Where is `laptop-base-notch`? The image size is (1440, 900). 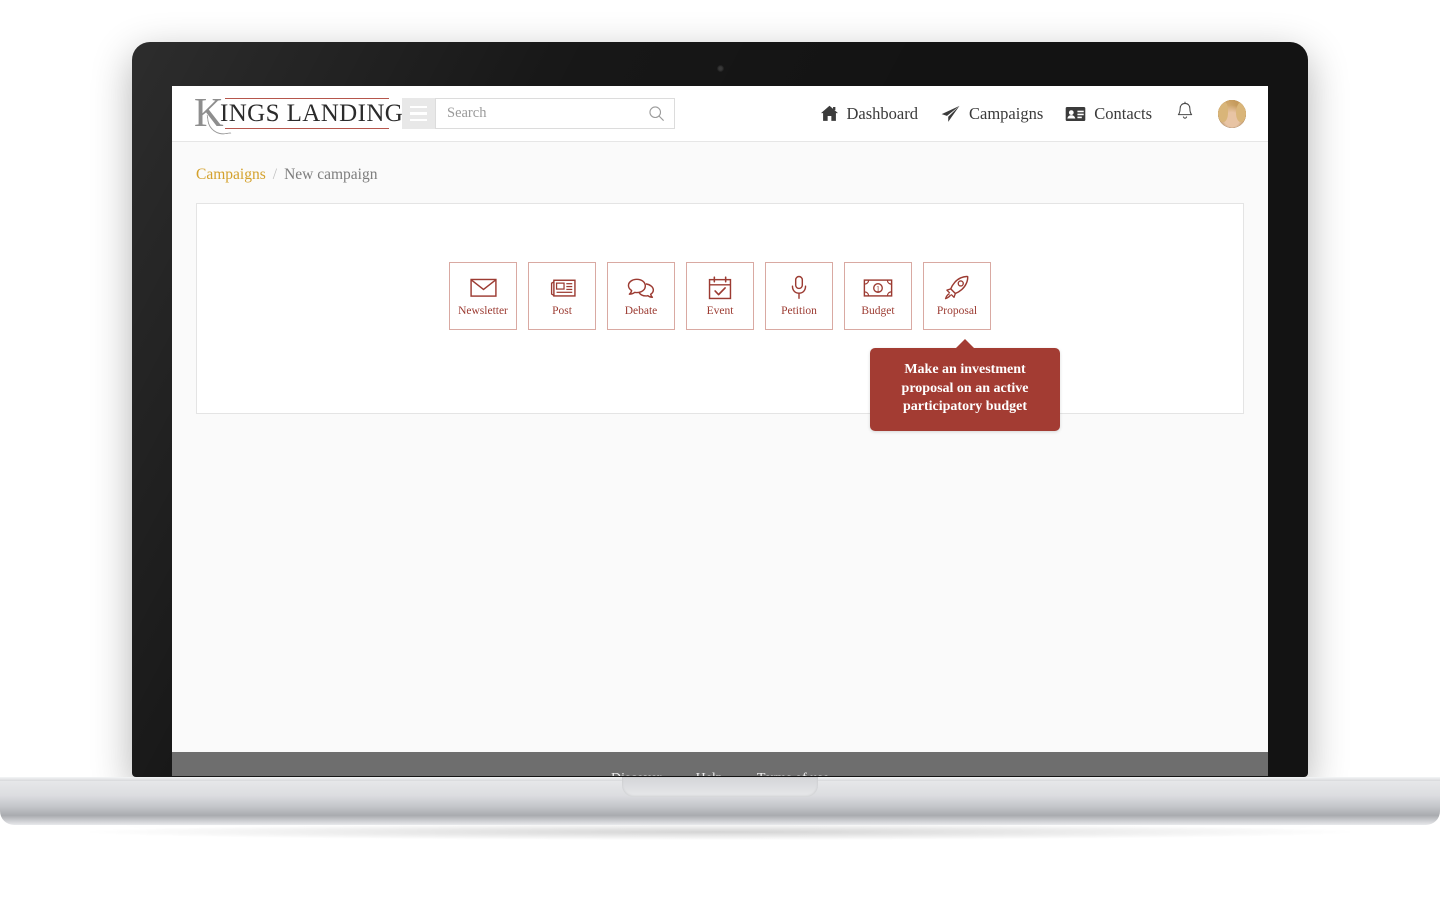 laptop-base-notch is located at coordinates (720, 787).